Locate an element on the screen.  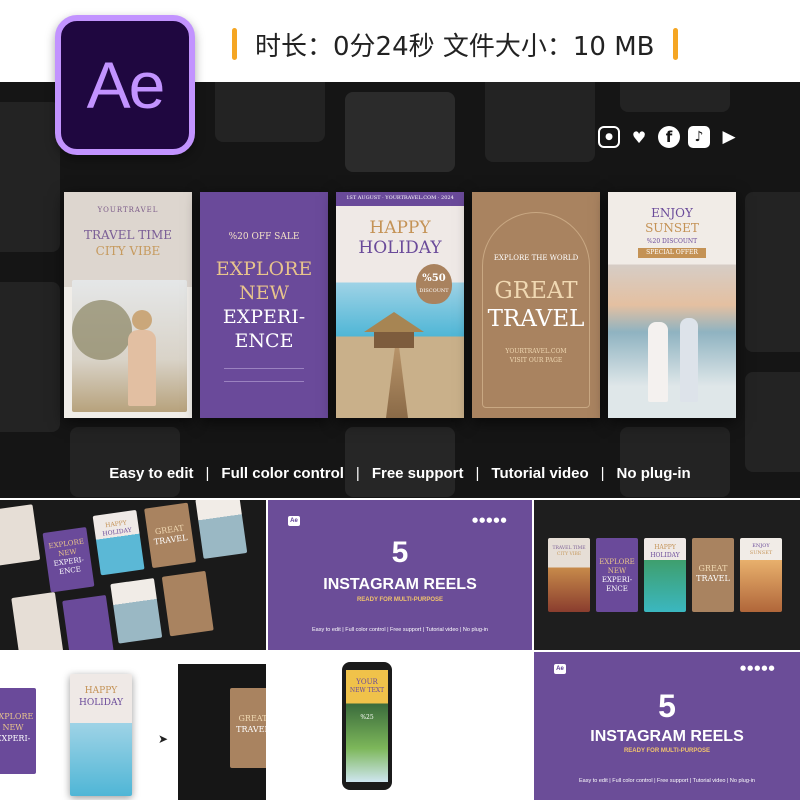
card-line3: EXPERI- is located at coordinates (264, 317).